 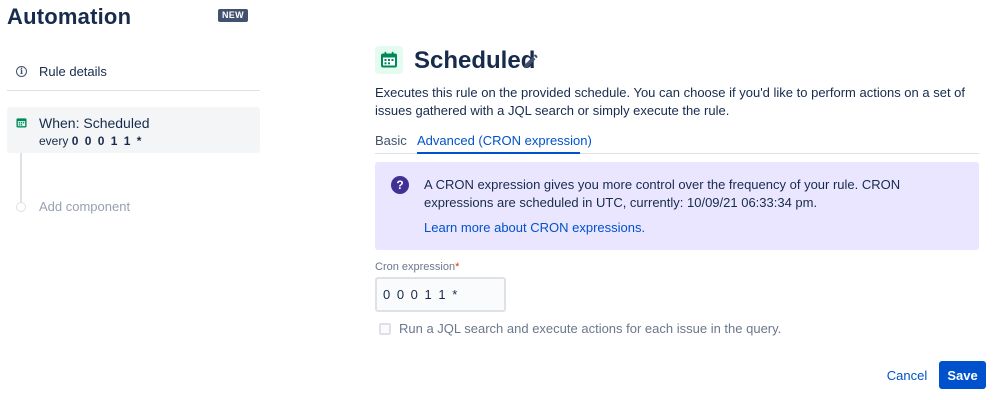 What do you see at coordinates (534, 227) in the screenshot?
I see `learn-more-link: Learn more about CRON expressions.` at bounding box center [534, 227].